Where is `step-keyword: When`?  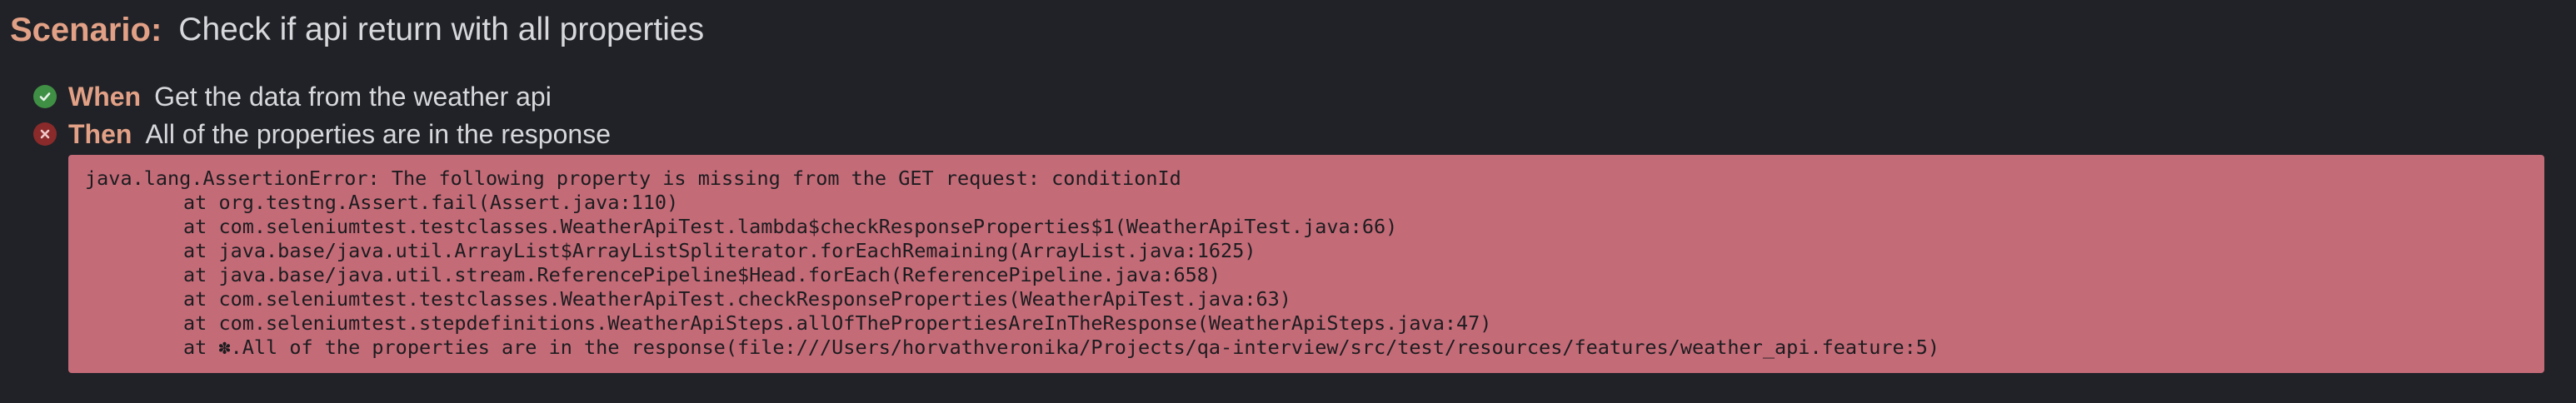 step-keyword: When is located at coordinates (105, 96).